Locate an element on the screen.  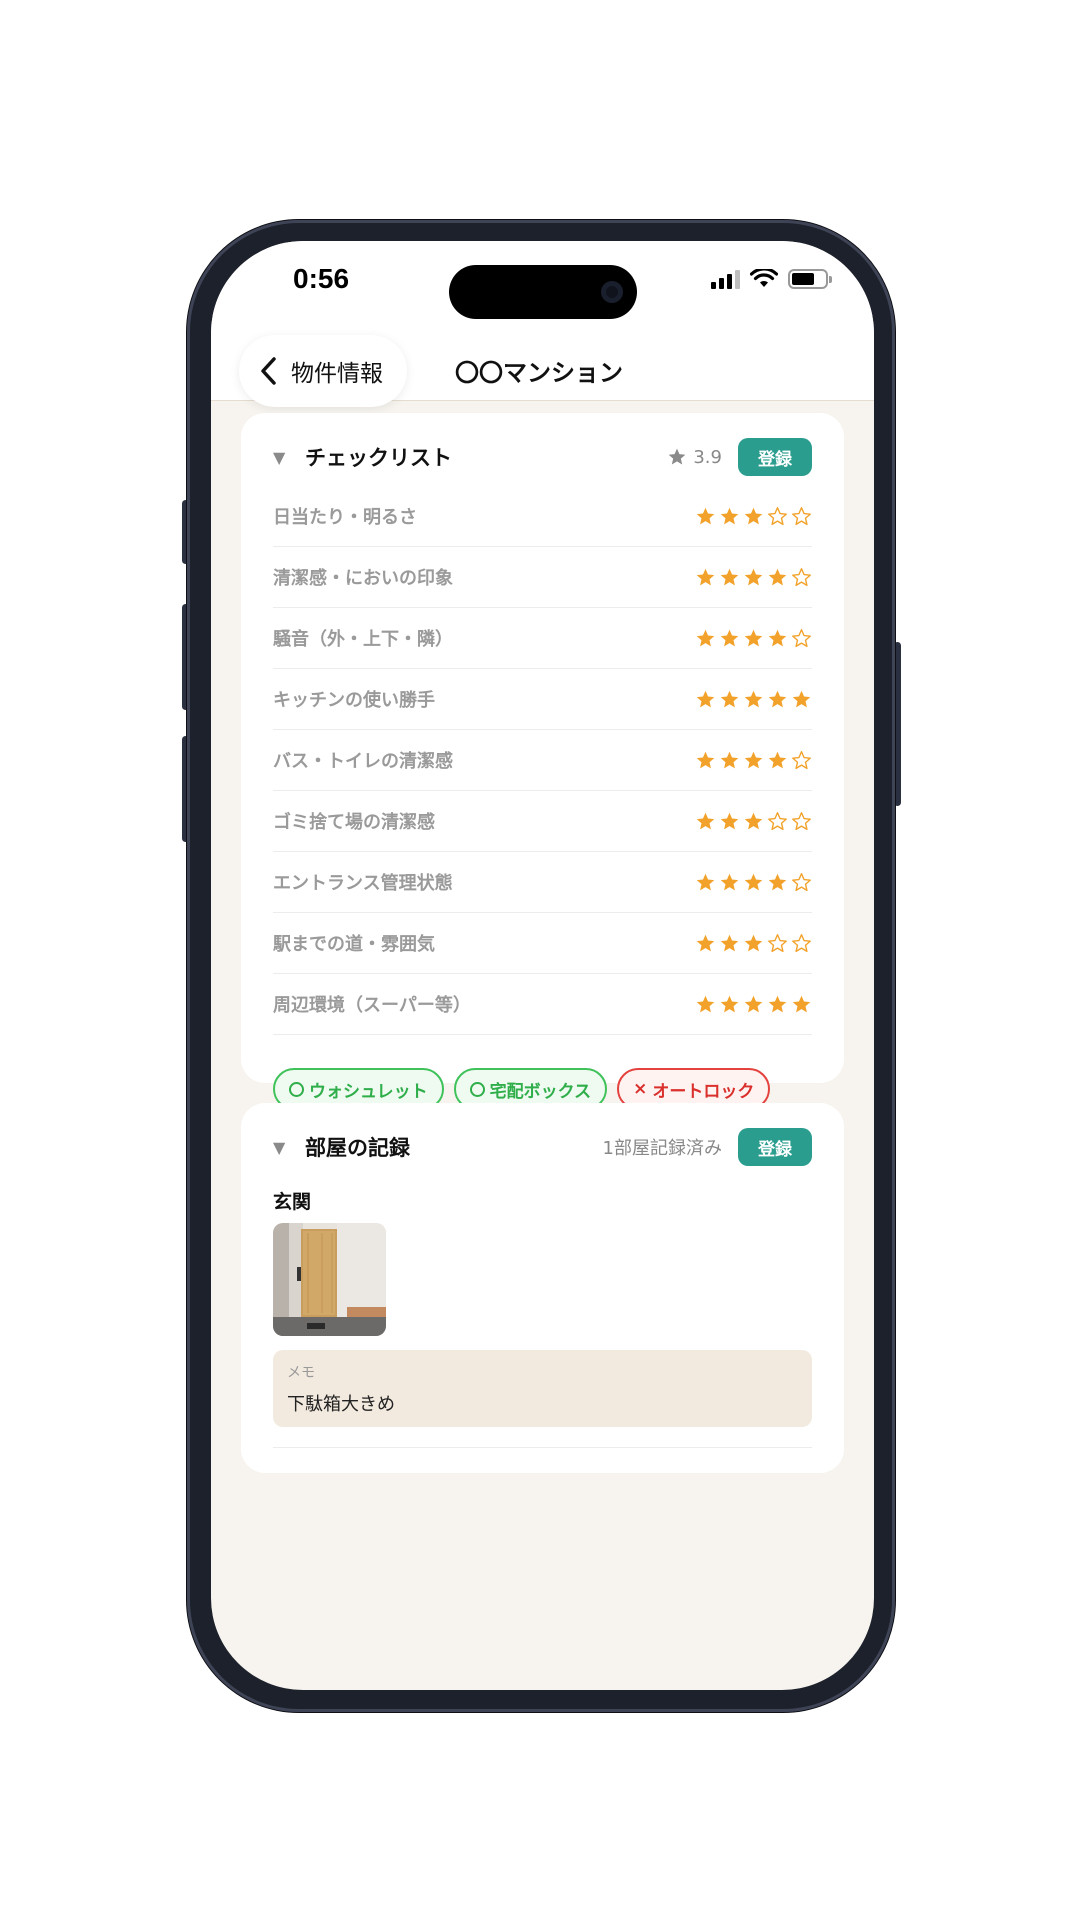
checklist-row: 駅までの道・雰囲気 is located at coordinates (542, 943).